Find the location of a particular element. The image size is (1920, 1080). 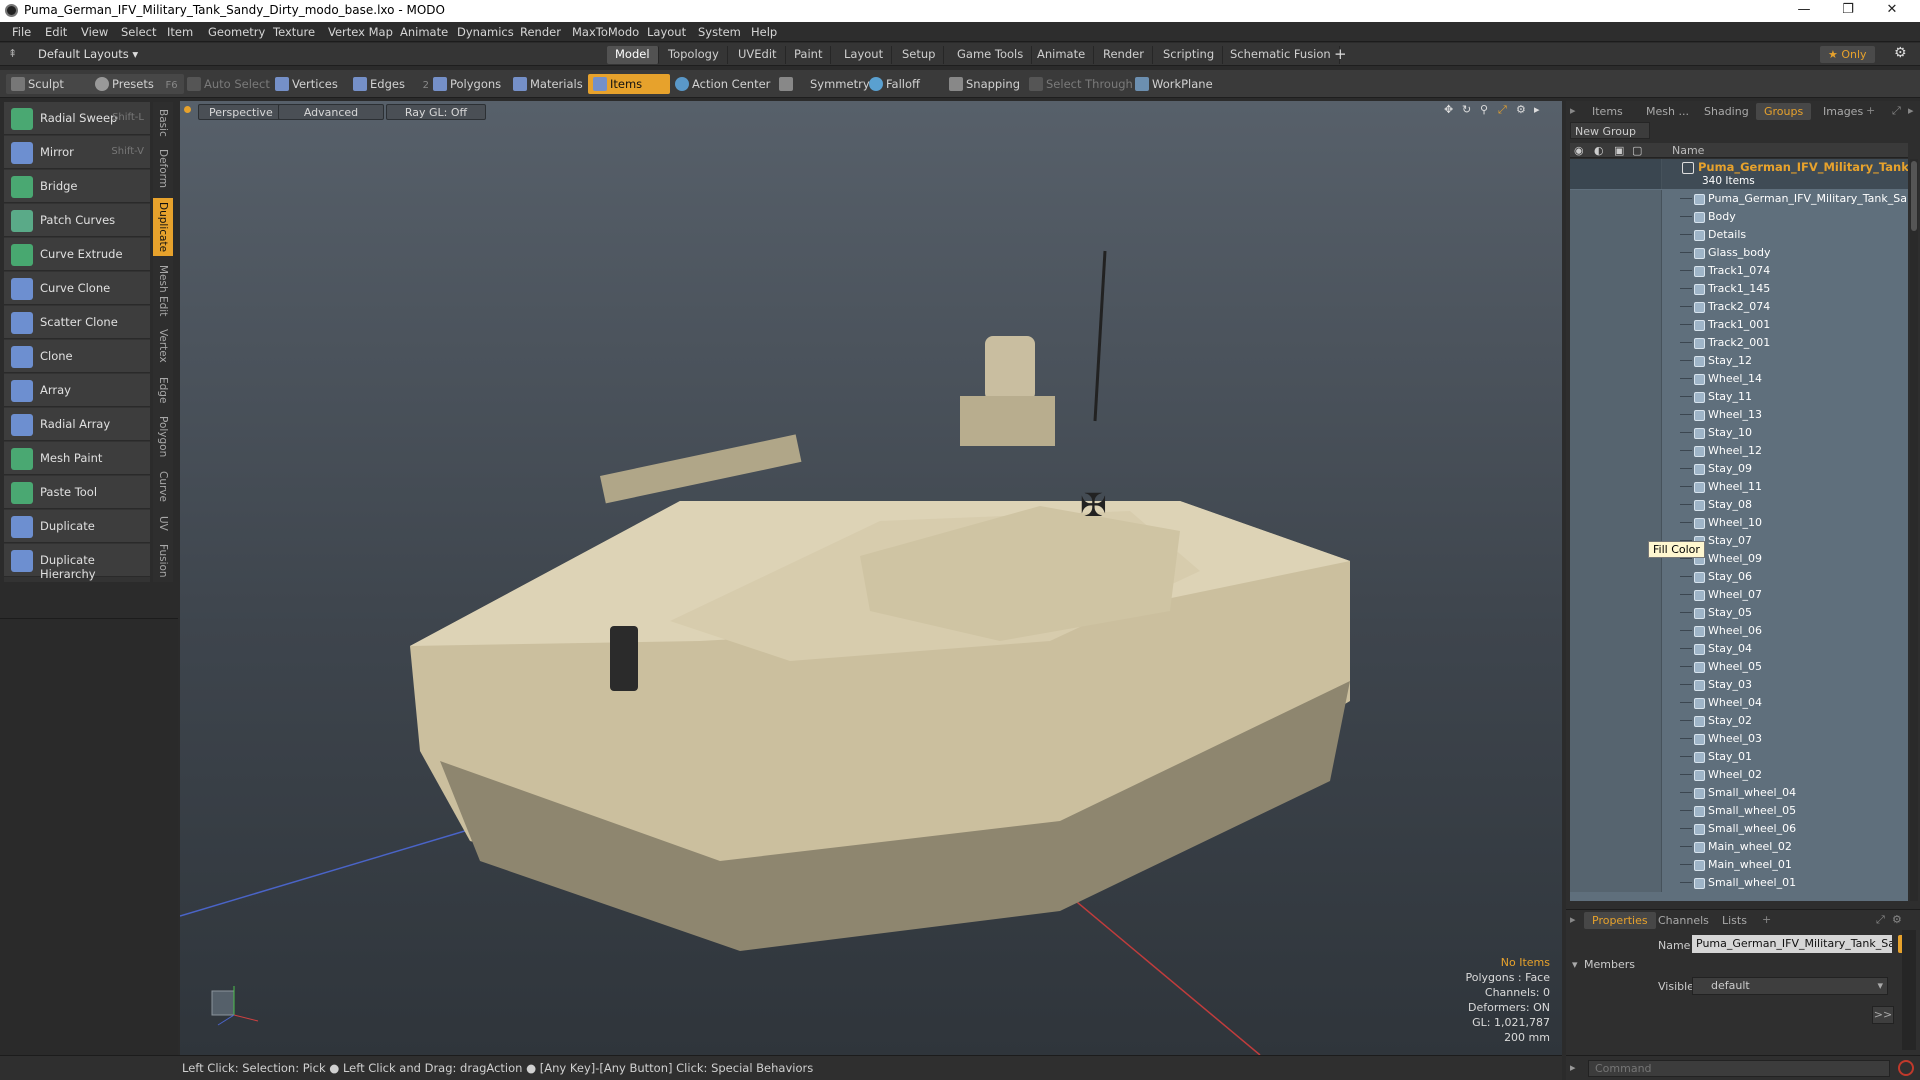

tab-game-tools: Game Tools is located at coordinates (991, 55).